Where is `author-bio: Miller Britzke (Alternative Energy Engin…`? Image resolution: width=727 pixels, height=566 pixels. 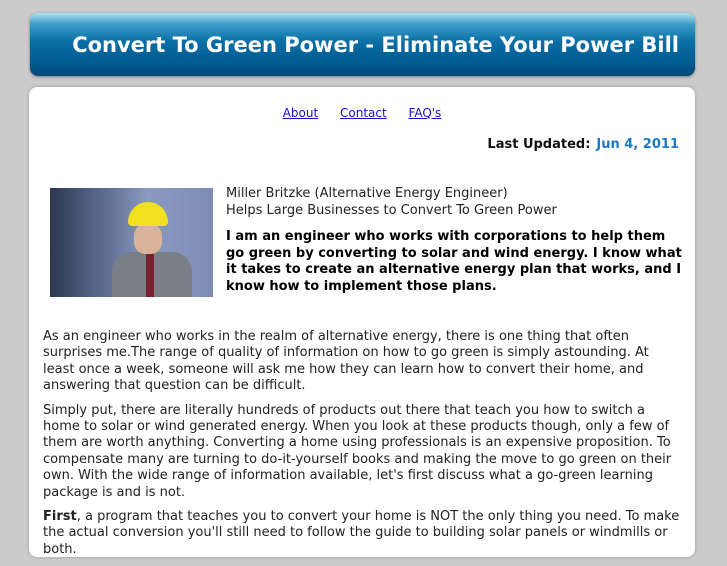 author-bio: Miller Britzke (Alternative Energy Engin… is located at coordinates (456, 240).